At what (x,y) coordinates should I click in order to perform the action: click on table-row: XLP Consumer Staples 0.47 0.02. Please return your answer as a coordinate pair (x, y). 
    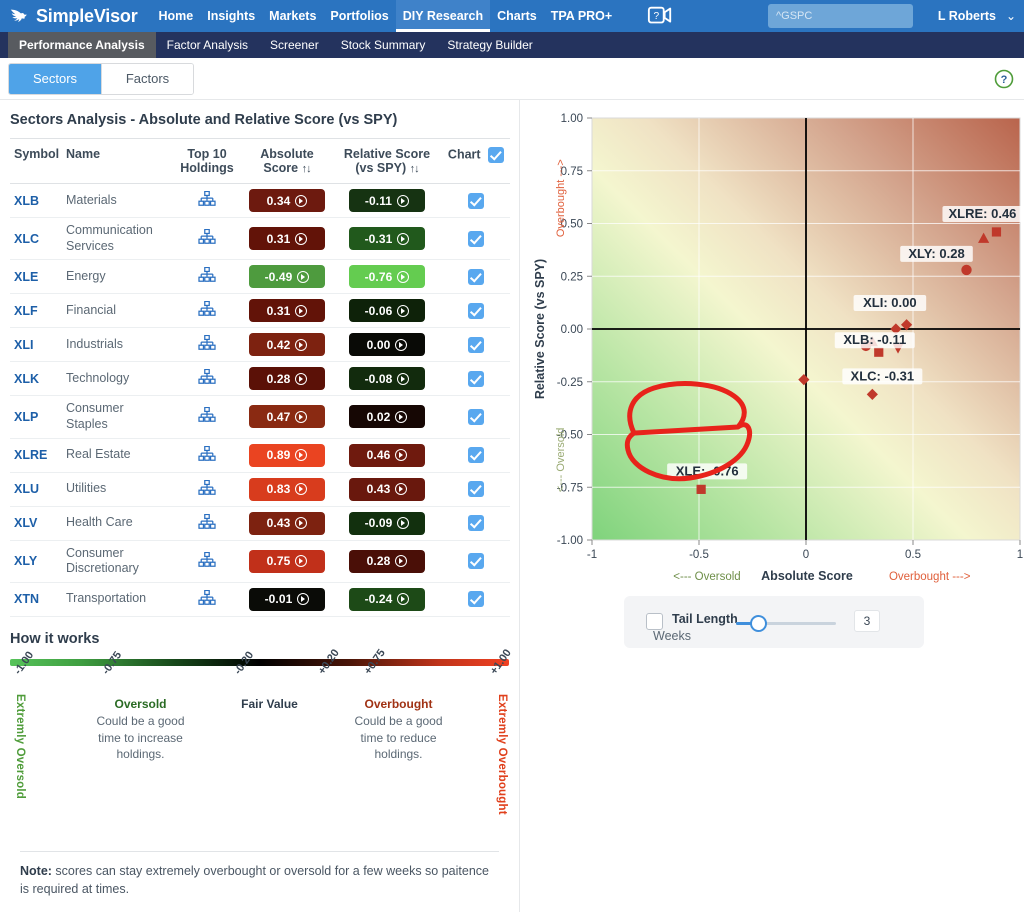
    Looking at the image, I should click on (260, 417).